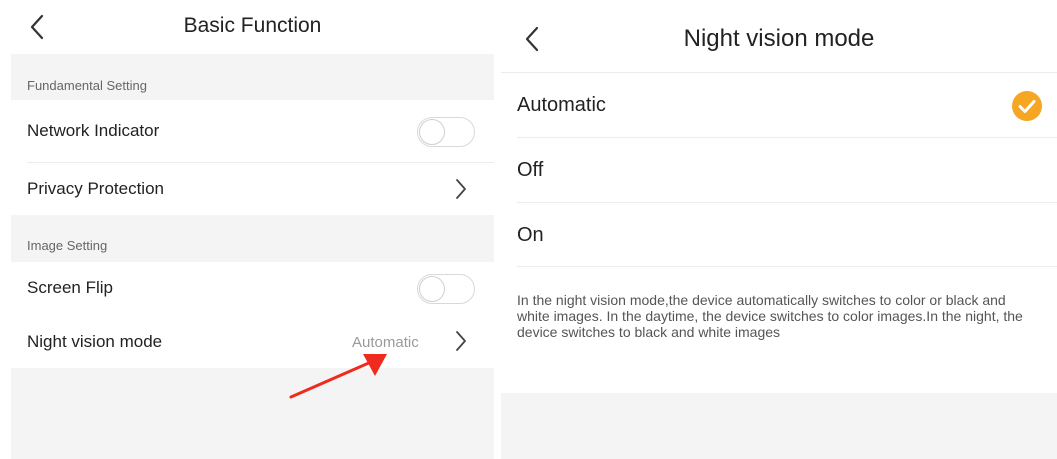  Describe the element at coordinates (252, 288) in the screenshot. I see `row-screen-flip: Screen Flip` at that location.